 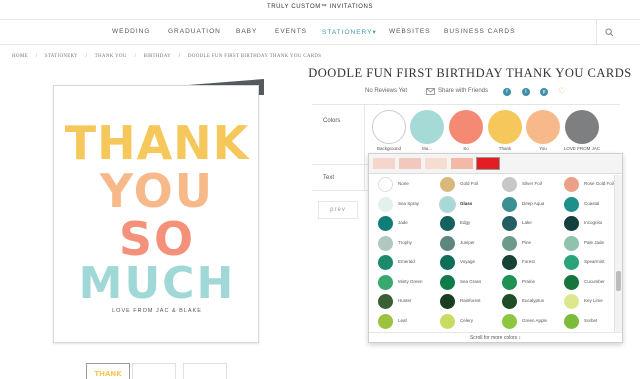 What do you see at coordinates (410, 31) in the screenshot?
I see `nav-item-websites: WEBSITES` at bounding box center [410, 31].